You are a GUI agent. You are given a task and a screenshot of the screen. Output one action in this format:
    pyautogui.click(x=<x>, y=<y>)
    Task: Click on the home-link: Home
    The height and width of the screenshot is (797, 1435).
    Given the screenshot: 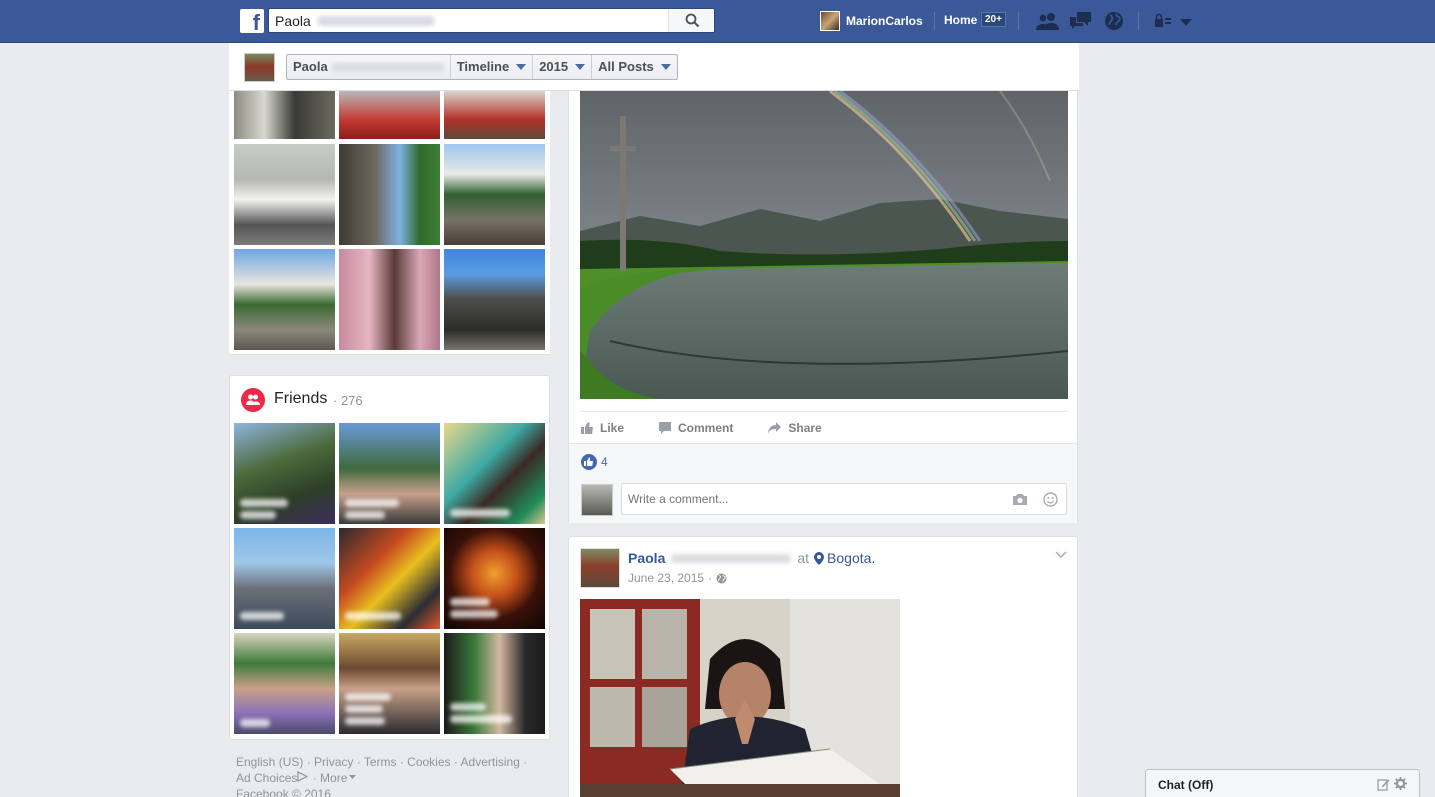 What is the action you would take?
    pyautogui.click(x=960, y=20)
    